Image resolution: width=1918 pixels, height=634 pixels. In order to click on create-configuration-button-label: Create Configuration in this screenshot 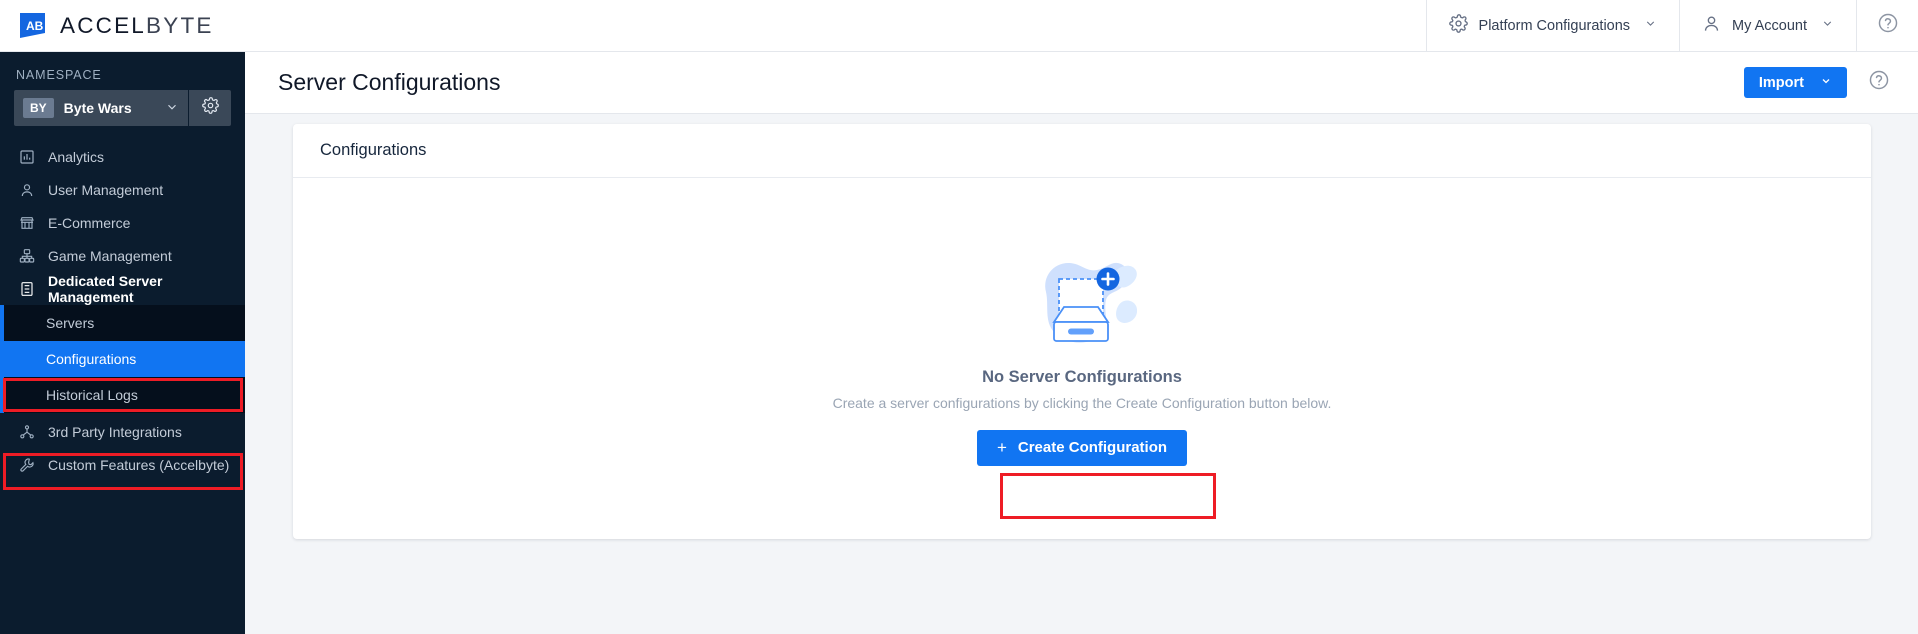, I will do `click(1092, 447)`.